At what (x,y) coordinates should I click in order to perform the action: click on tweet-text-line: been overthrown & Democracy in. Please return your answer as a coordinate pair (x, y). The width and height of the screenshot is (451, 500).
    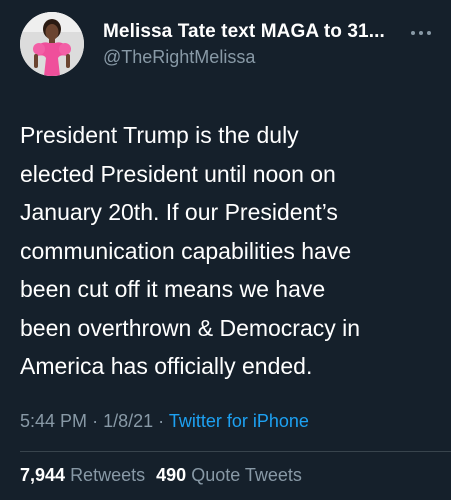
    Looking at the image, I should click on (190, 327).